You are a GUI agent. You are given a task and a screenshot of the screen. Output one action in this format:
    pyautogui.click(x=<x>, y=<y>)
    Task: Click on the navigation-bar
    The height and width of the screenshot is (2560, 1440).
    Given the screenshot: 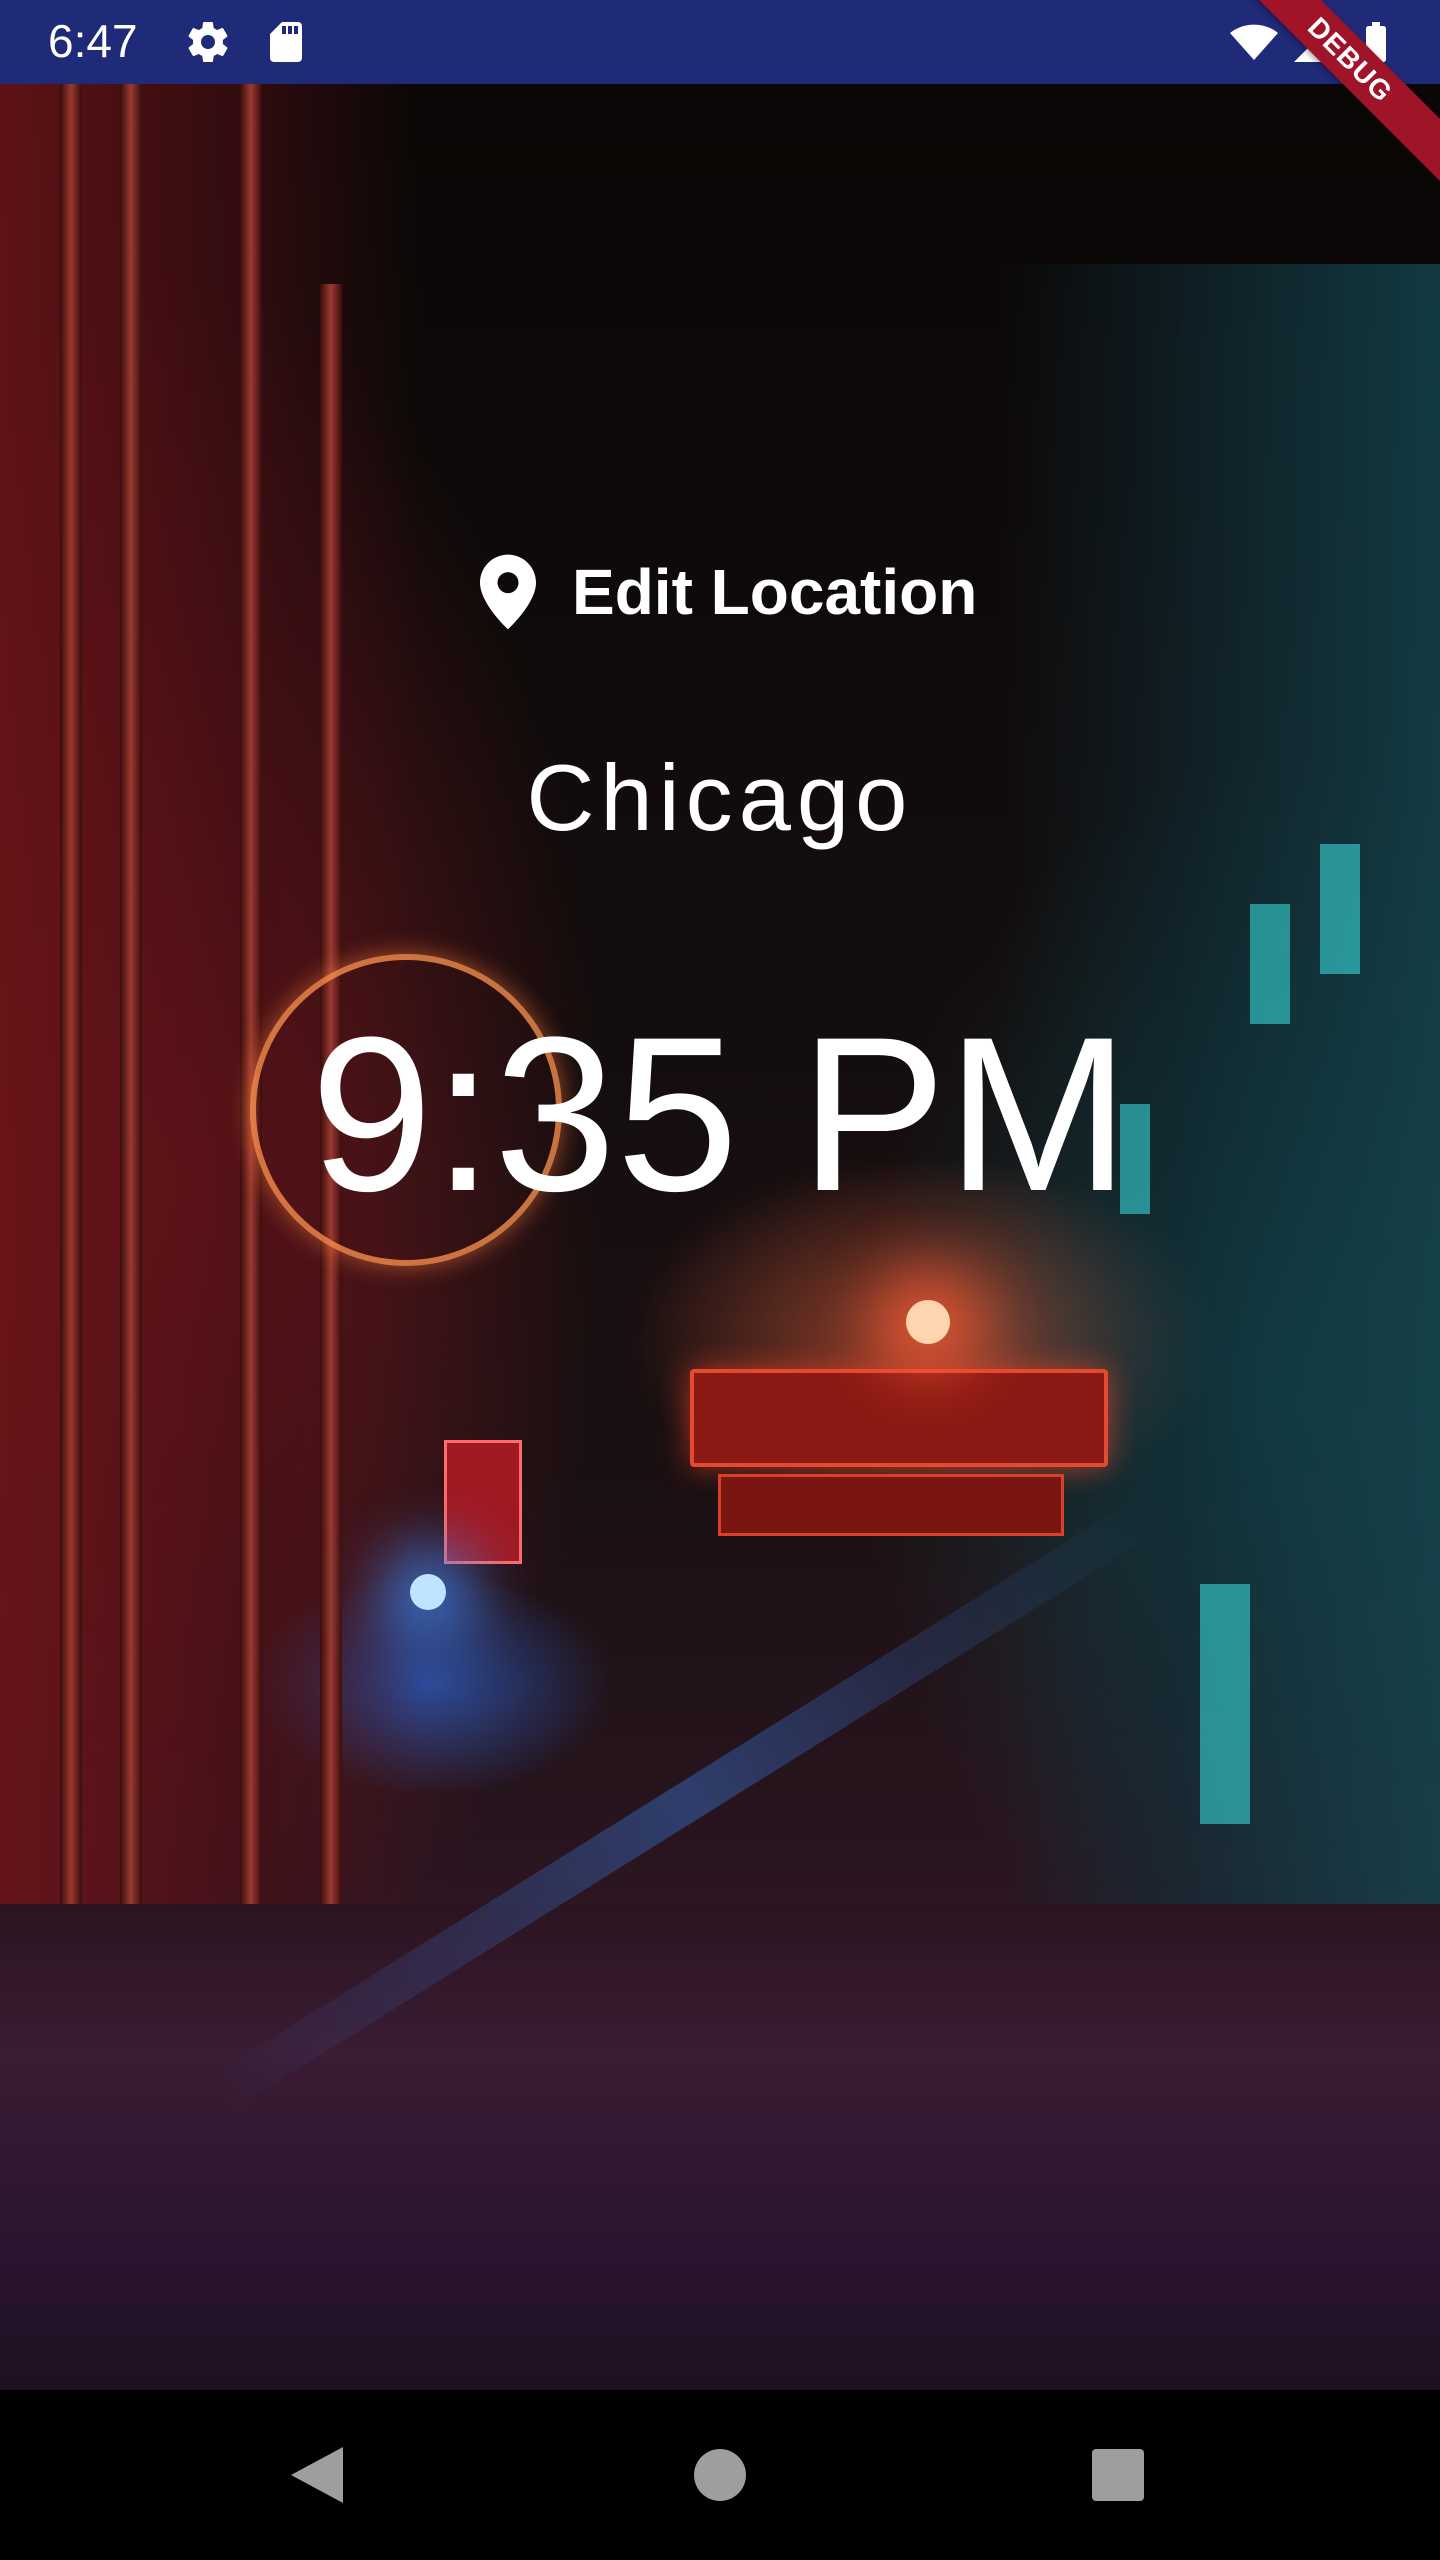 What is the action you would take?
    pyautogui.click(x=720, y=2475)
    